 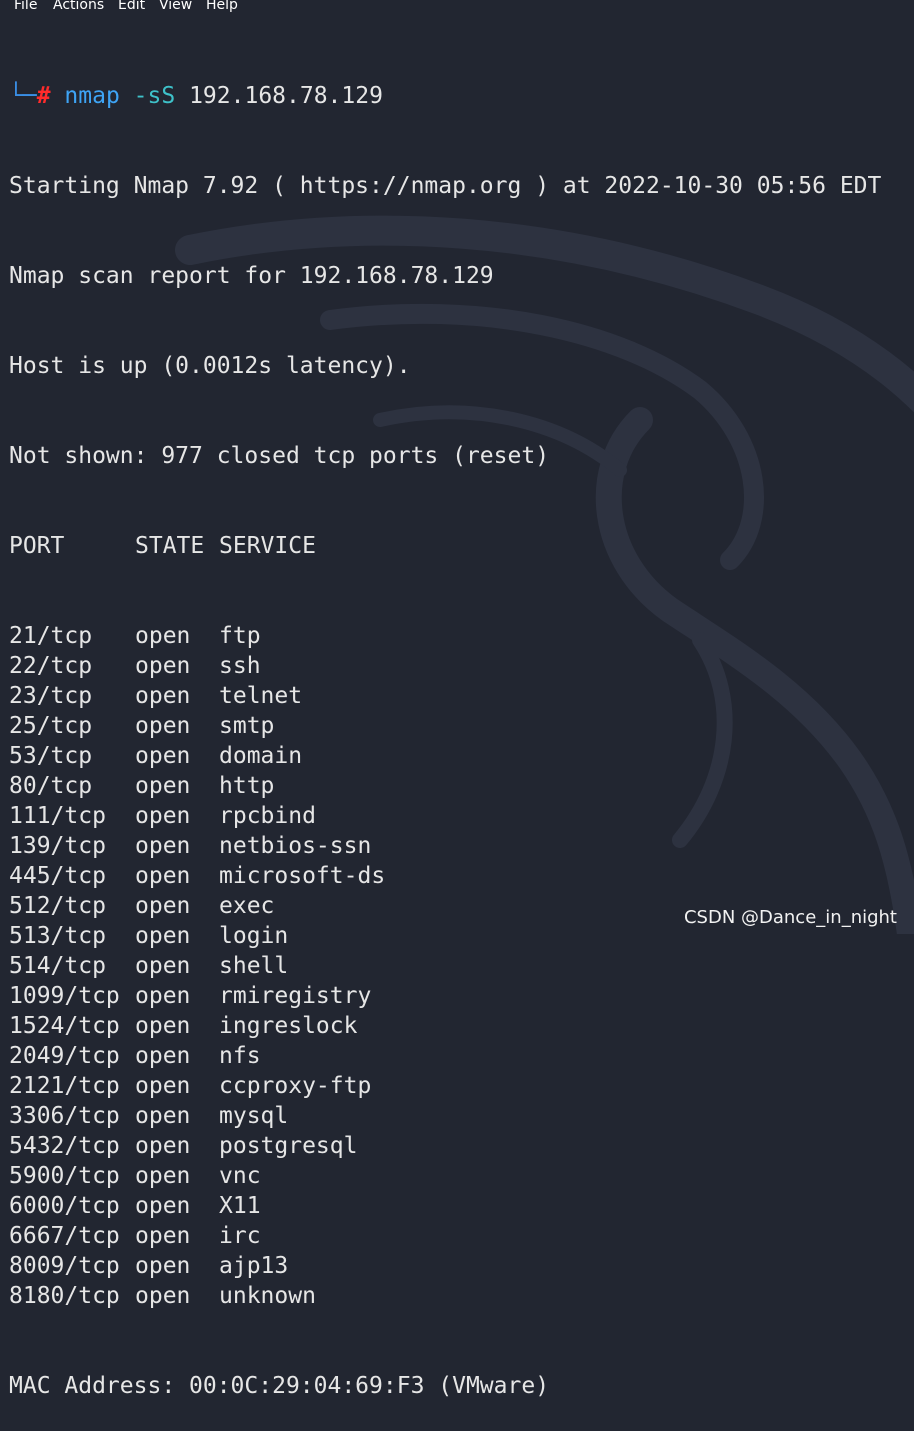 What do you see at coordinates (64, 1086) in the screenshot?
I see `port-cell: 2121/tcp` at bounding box center [64, 1086].